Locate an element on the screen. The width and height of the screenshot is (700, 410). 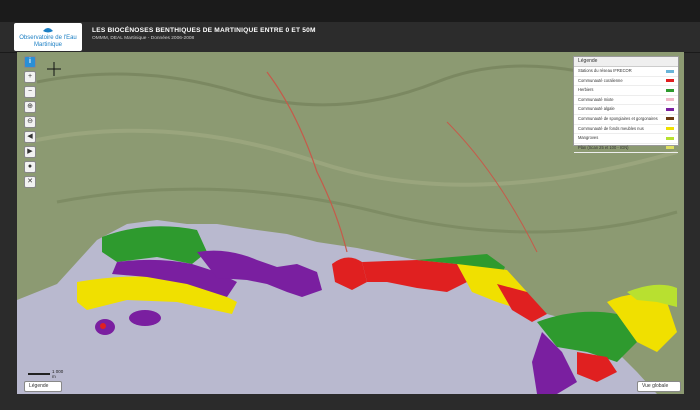
logo-line-2: Martinique is located at coordinates (47, 45).